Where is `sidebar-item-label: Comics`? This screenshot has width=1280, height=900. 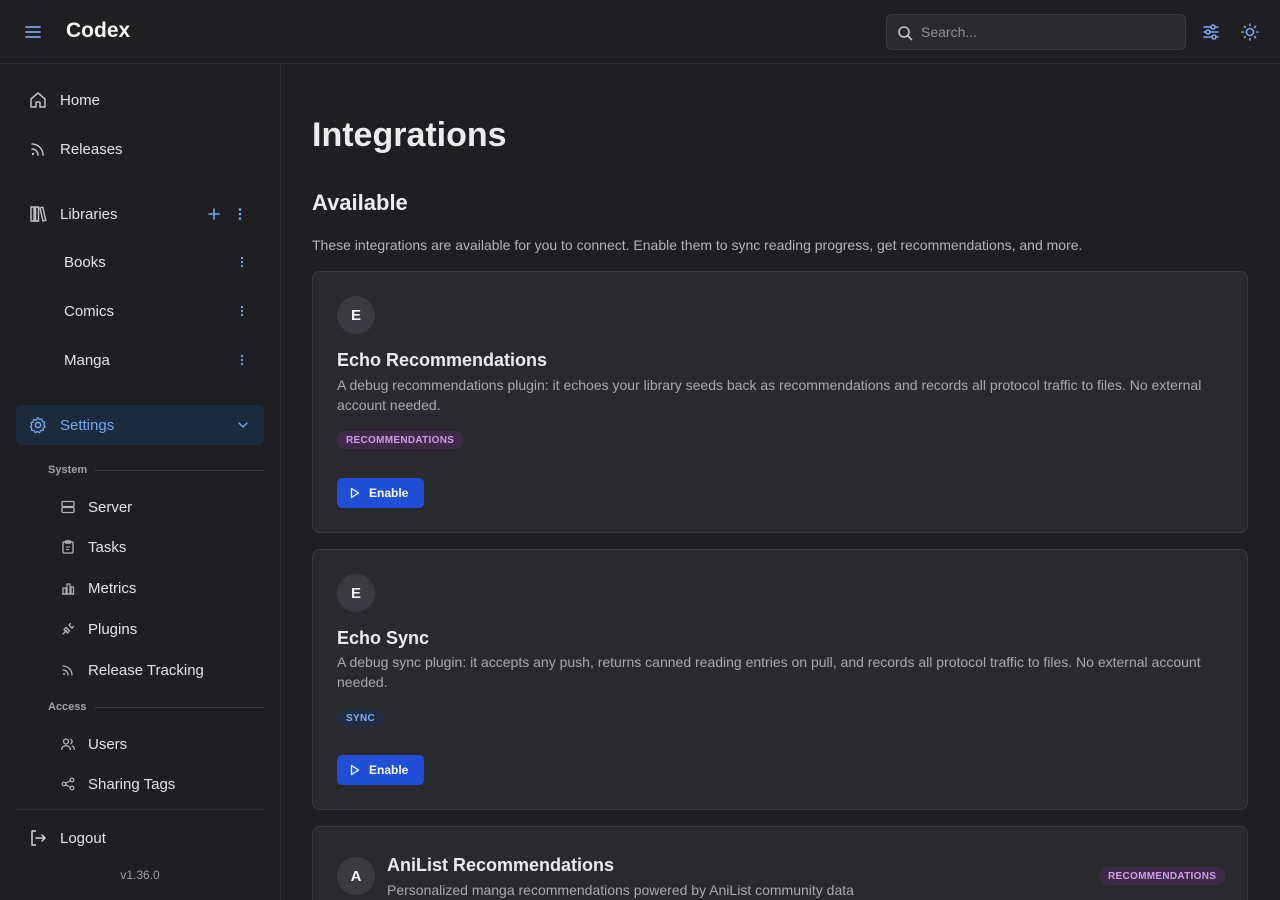
sidebar-item-label: Comics is located at coordinates (89, 311).